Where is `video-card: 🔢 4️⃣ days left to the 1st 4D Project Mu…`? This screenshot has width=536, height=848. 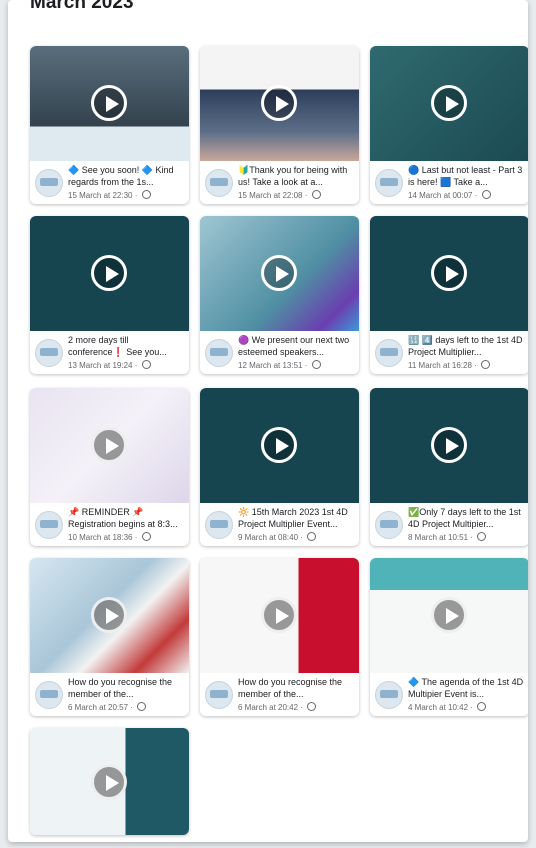 video-card: 🔢 4️⃣ days left to the 1st 4D Project Mu… is located at coordinates (449, 295).